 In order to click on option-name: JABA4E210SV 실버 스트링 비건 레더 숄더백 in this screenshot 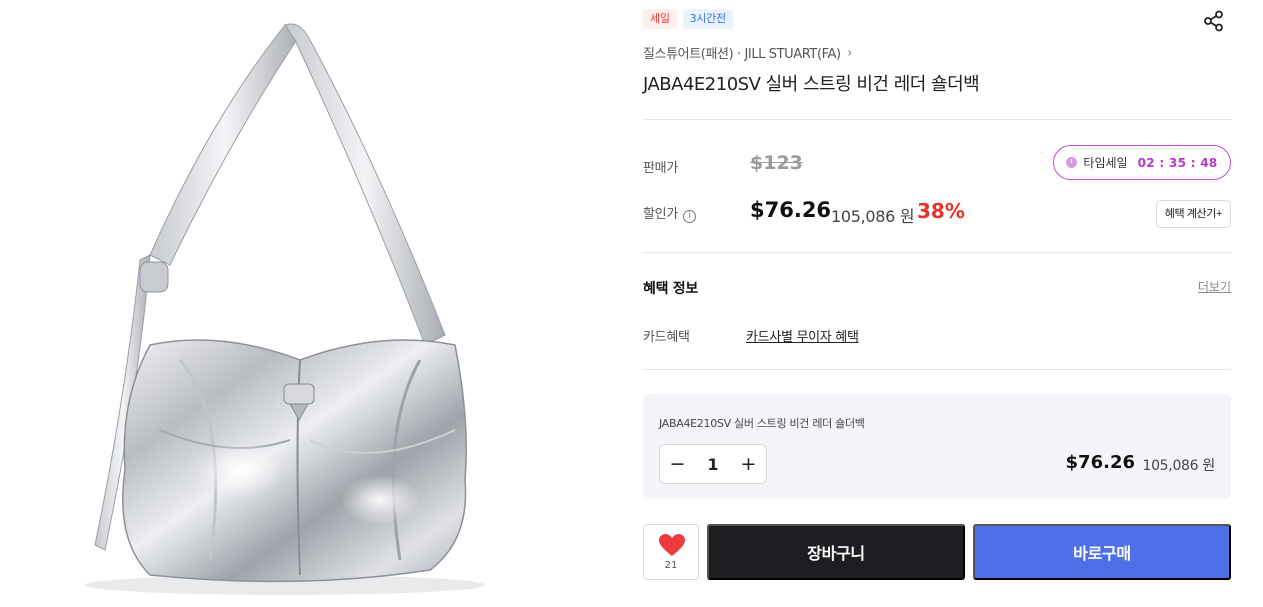, I will do `click(762, 423)`.